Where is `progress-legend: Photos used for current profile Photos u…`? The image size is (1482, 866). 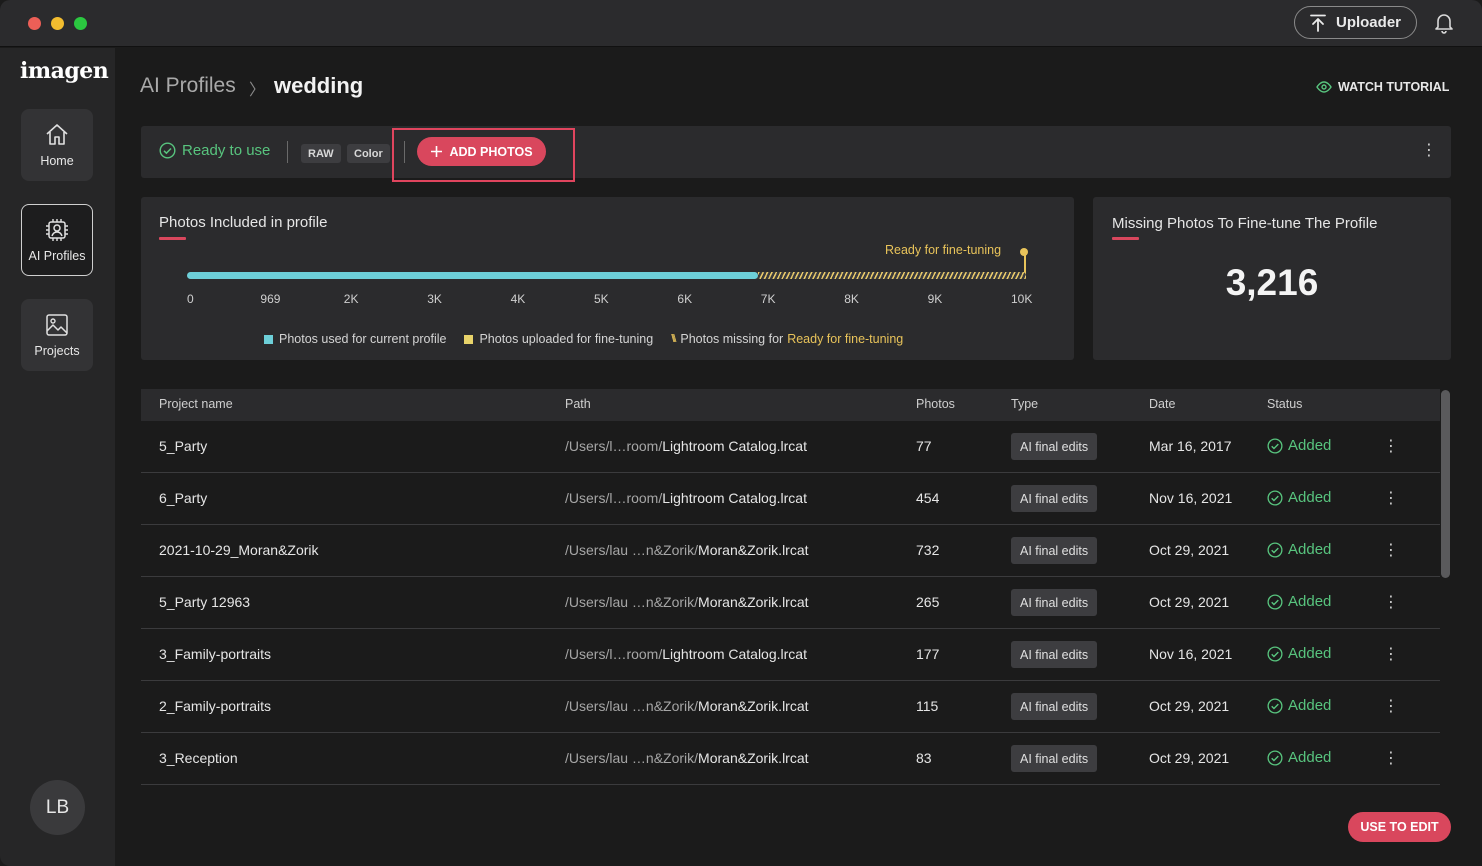
progress-legend: Photos used for current profile Photos u… is located at coordinates (583, 339).